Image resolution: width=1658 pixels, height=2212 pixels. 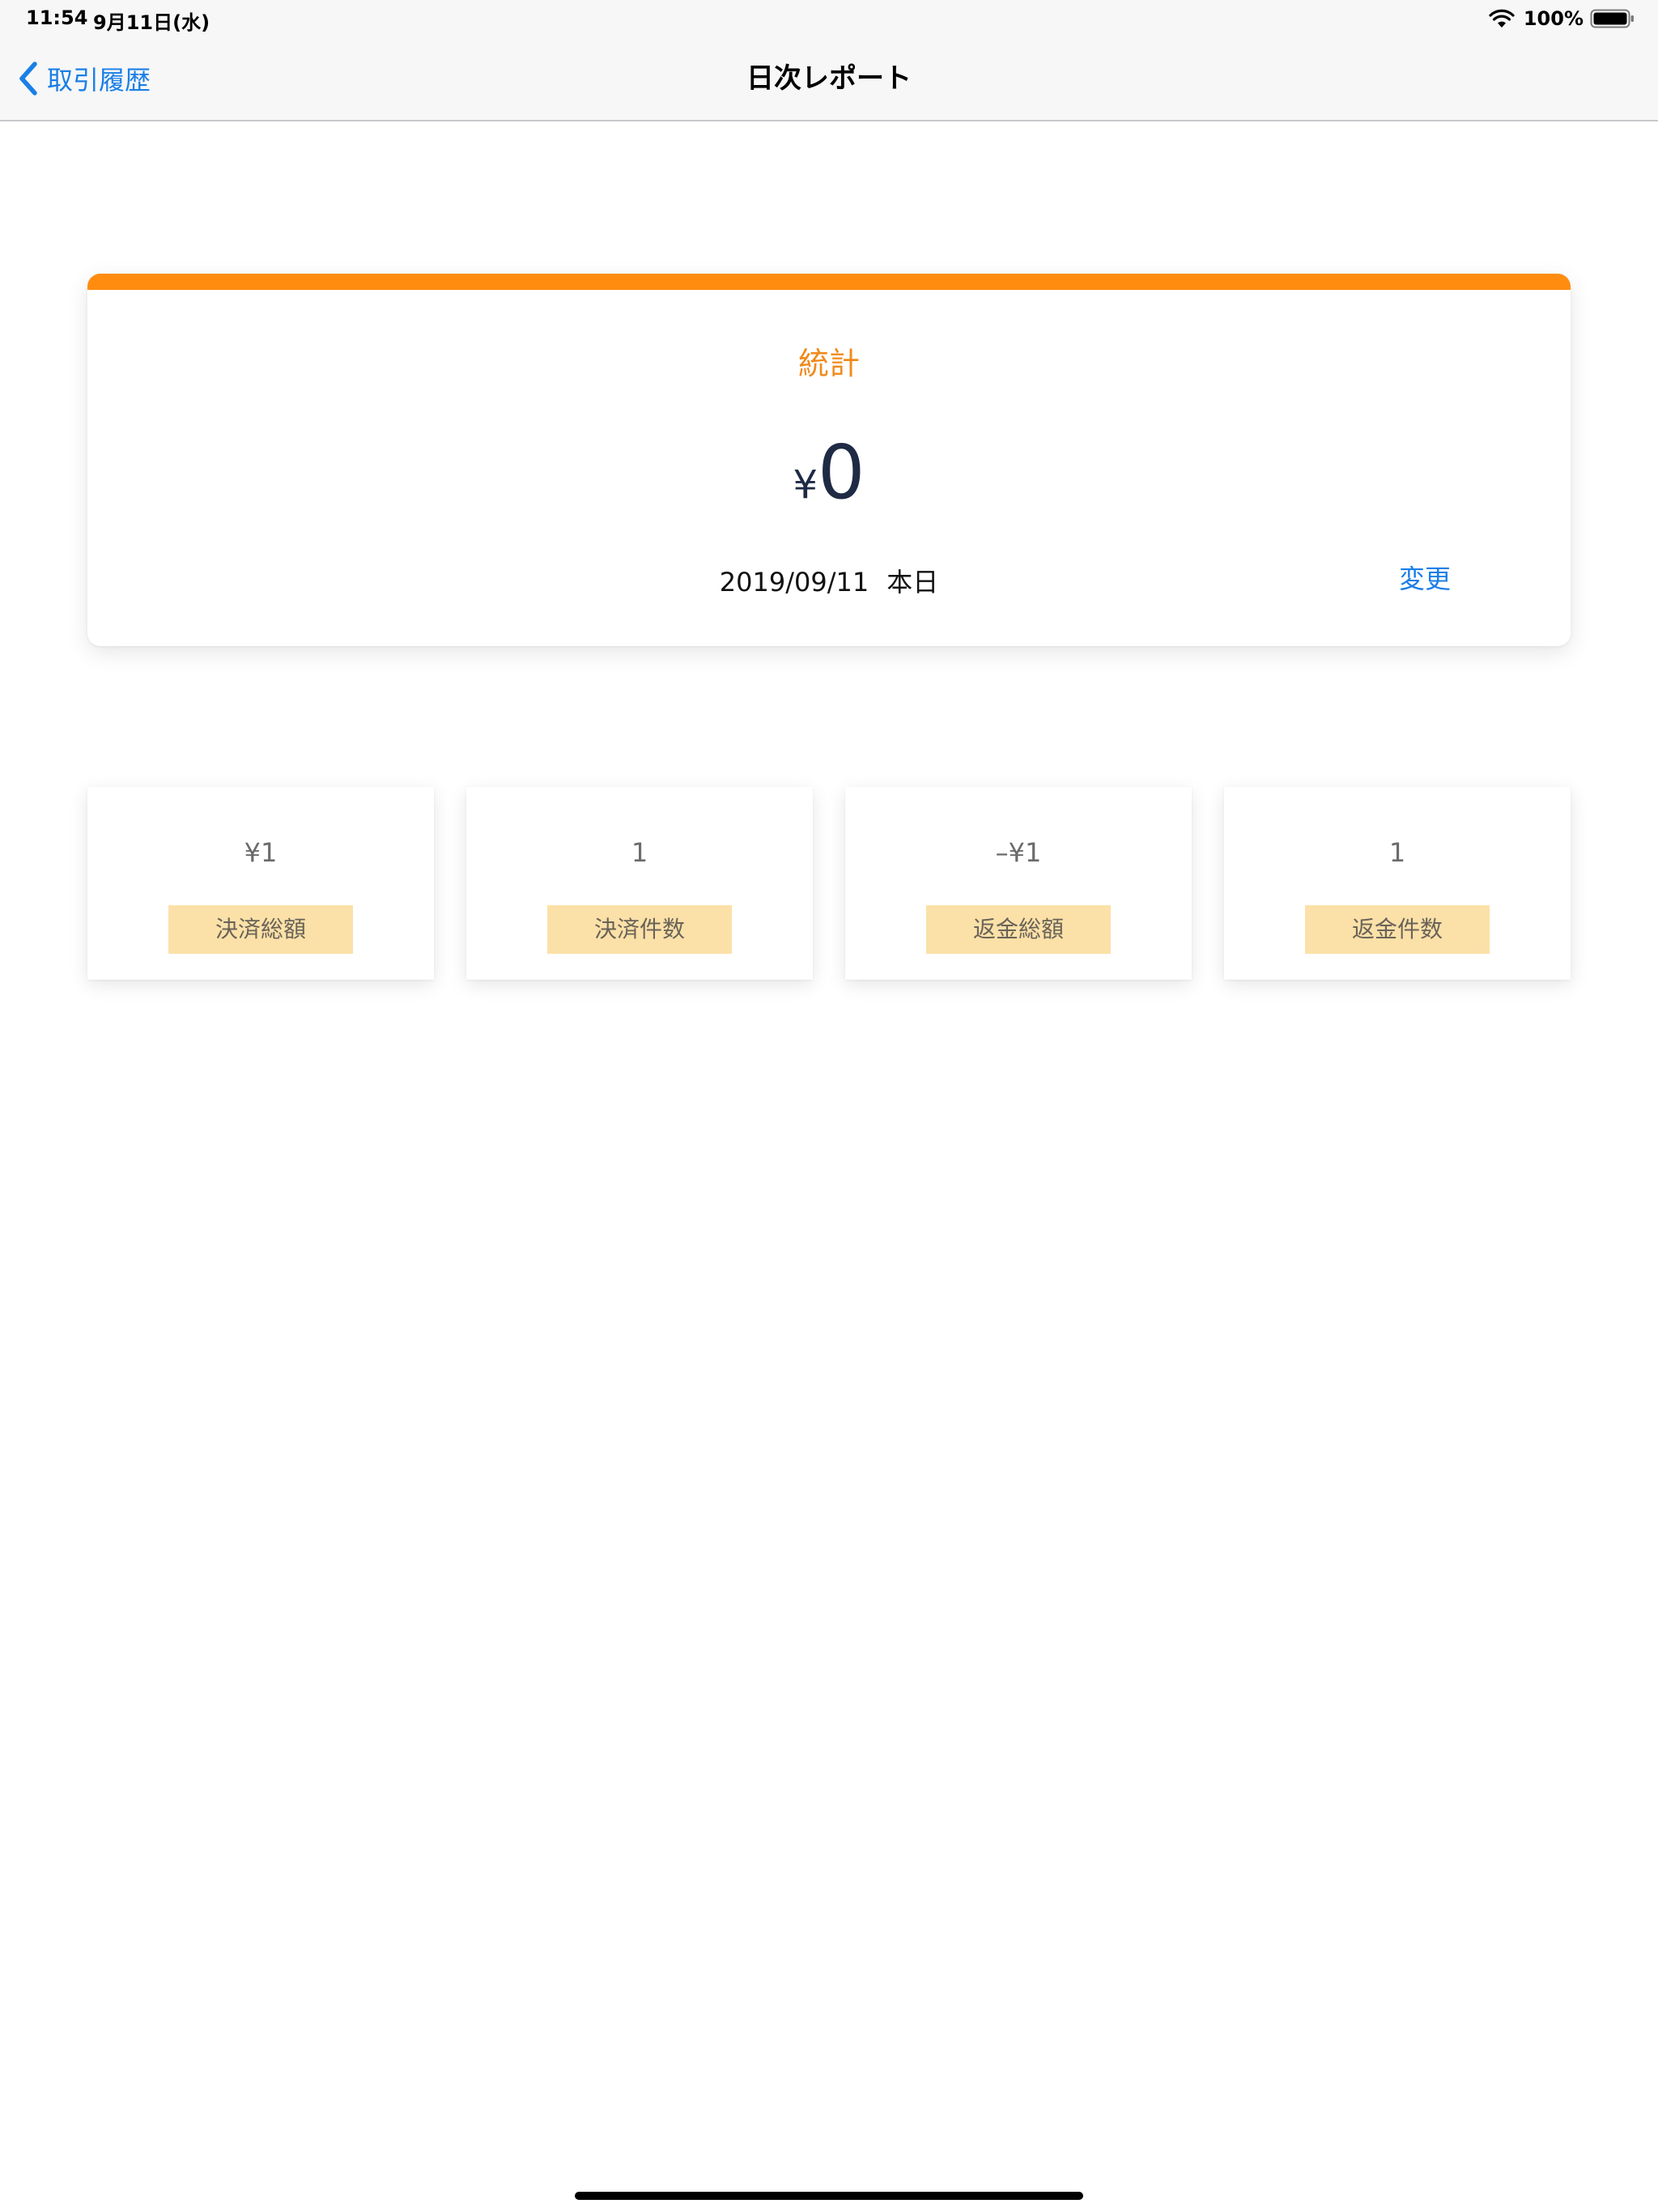 I want to click on summary-accent-bar, so click(x=829, y=282).